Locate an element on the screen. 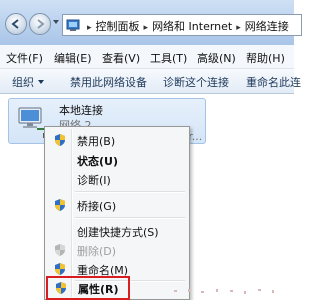 This screenshot has height=300, width=320. organize-button: 组织 is located at coordinates (23, 82).